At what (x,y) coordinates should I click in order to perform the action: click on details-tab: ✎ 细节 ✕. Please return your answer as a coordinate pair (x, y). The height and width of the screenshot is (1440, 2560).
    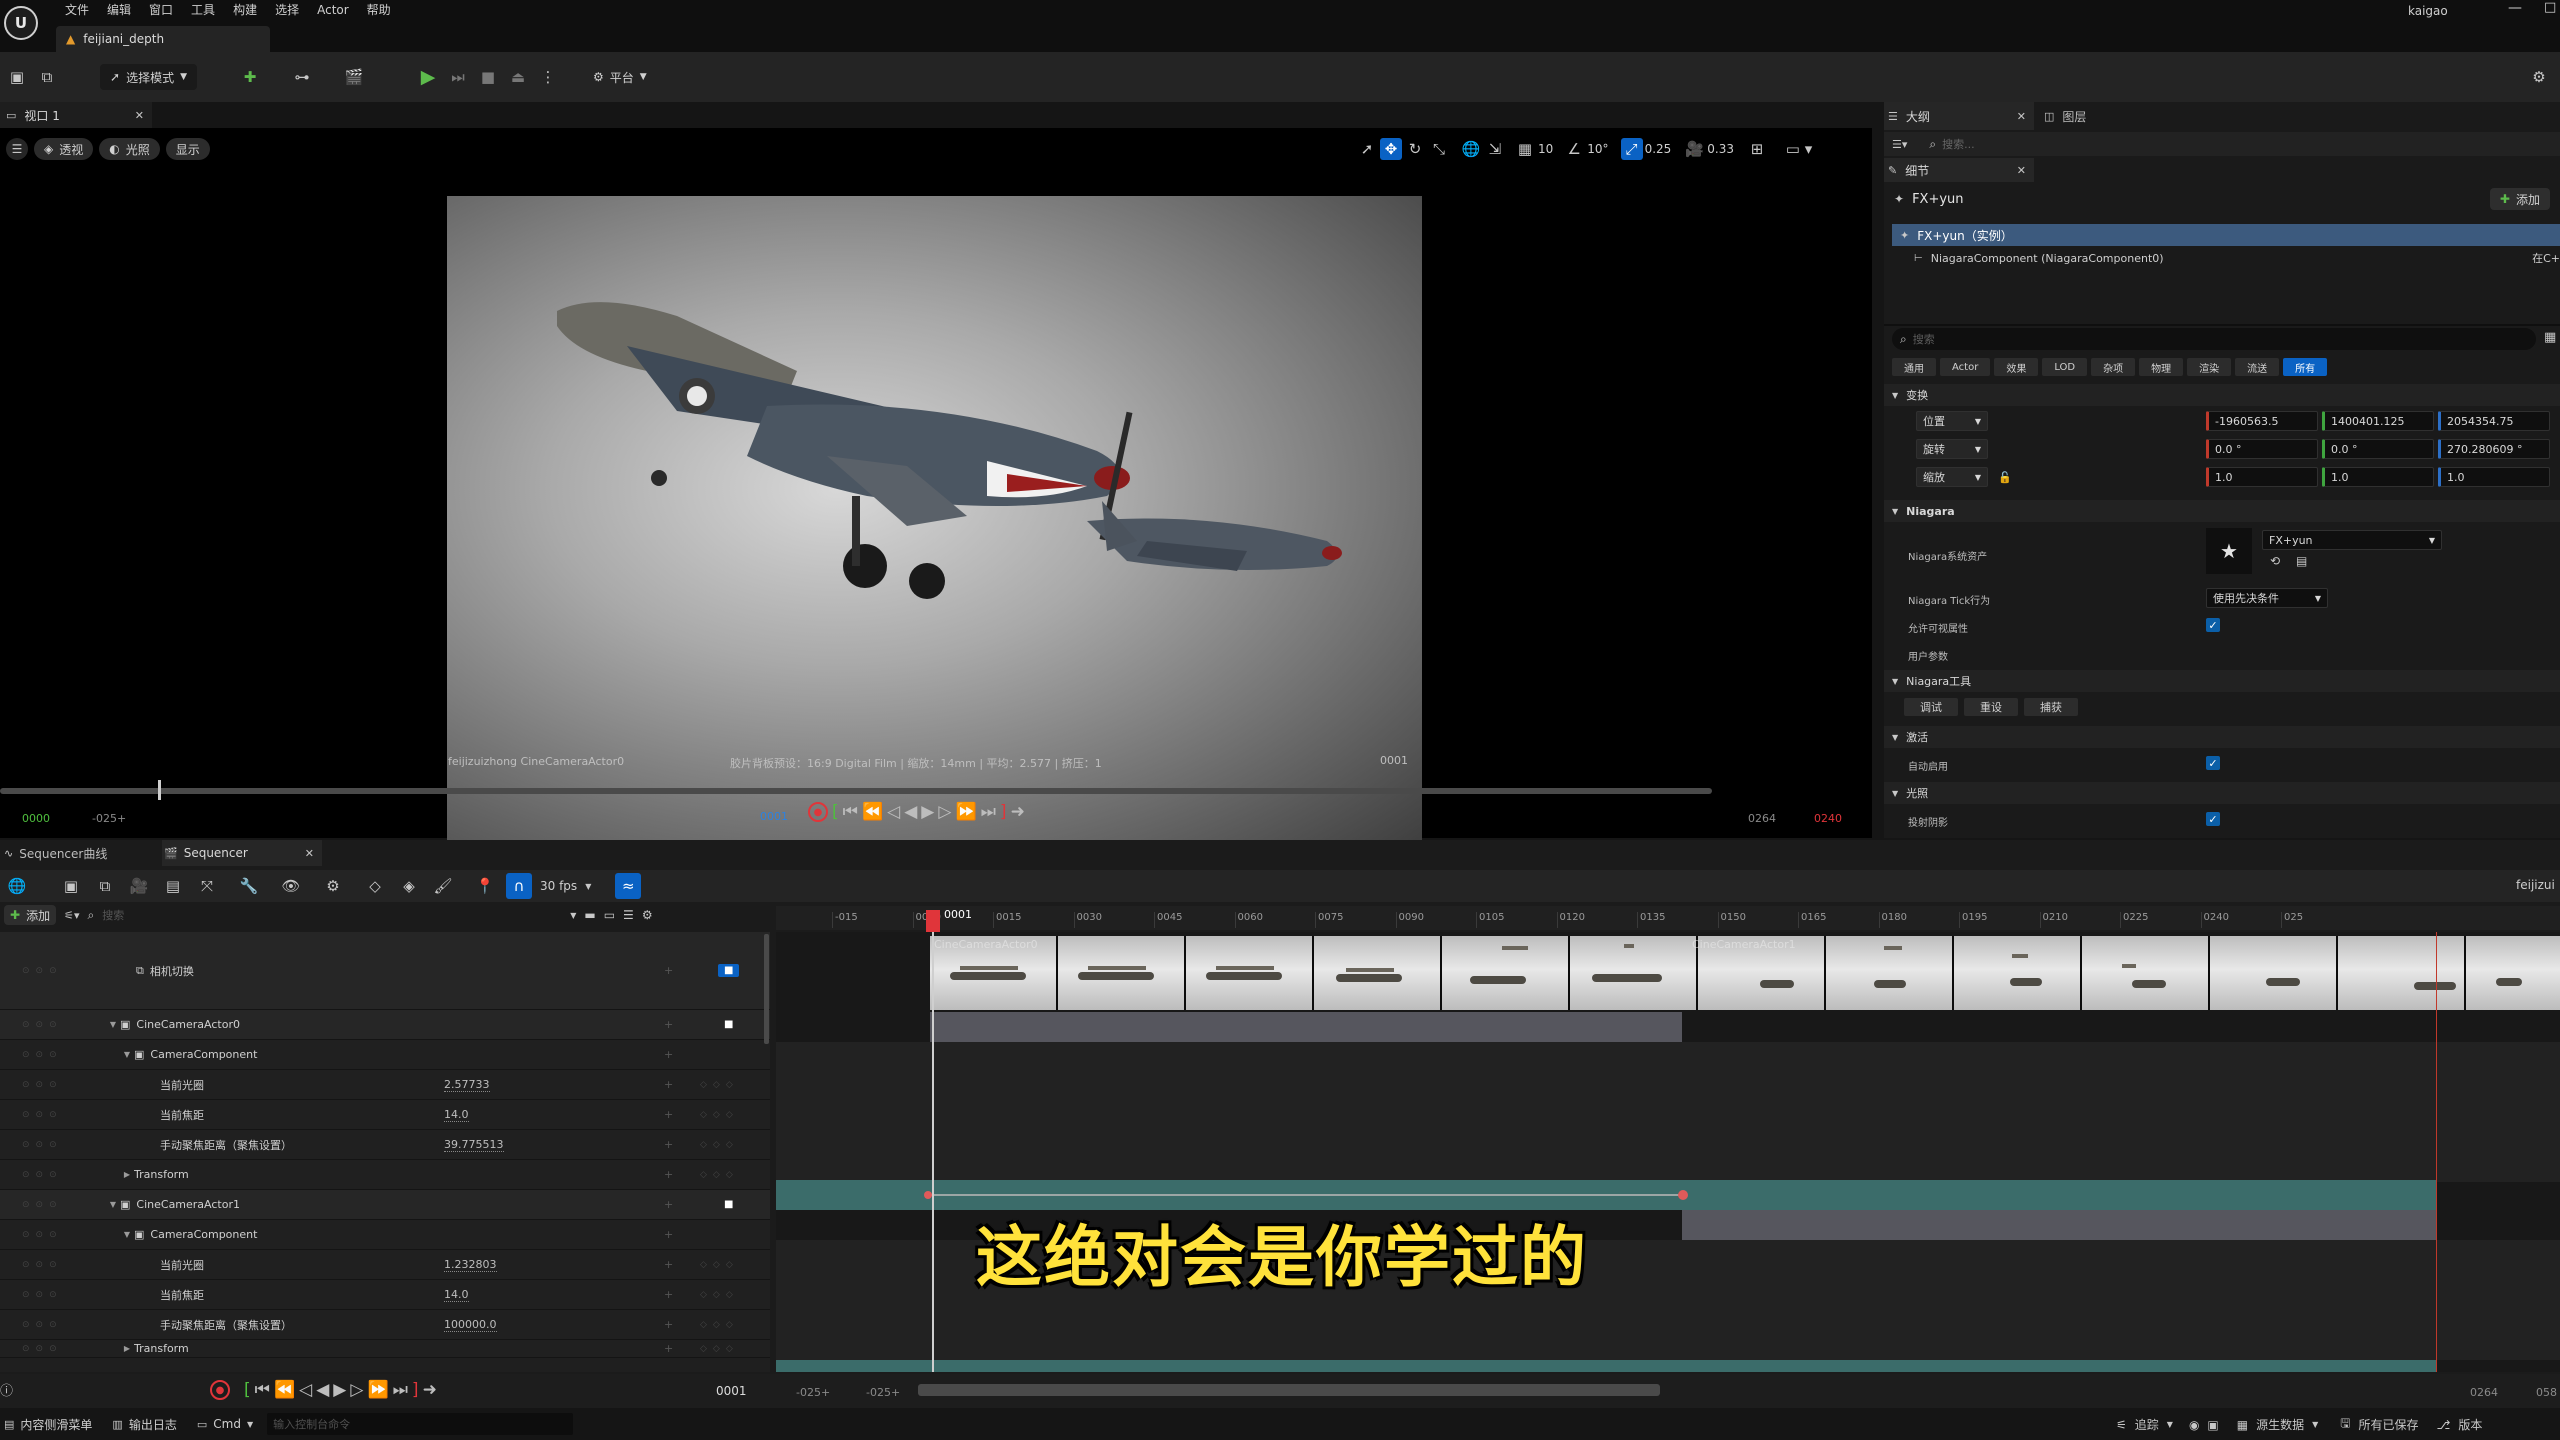
    Looking at the image, I should click on (1959, 170).